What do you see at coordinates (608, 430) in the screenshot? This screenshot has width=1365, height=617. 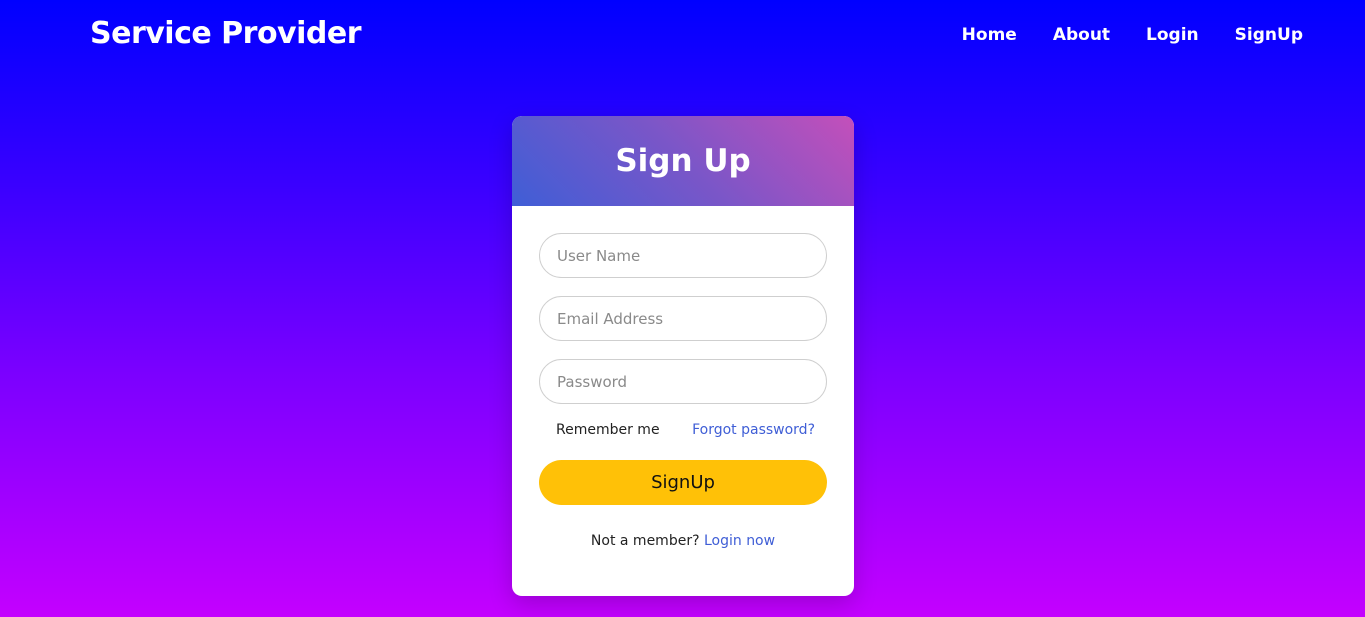 I see `remember-me-label: Remember me` at bounding box center [608, 430].